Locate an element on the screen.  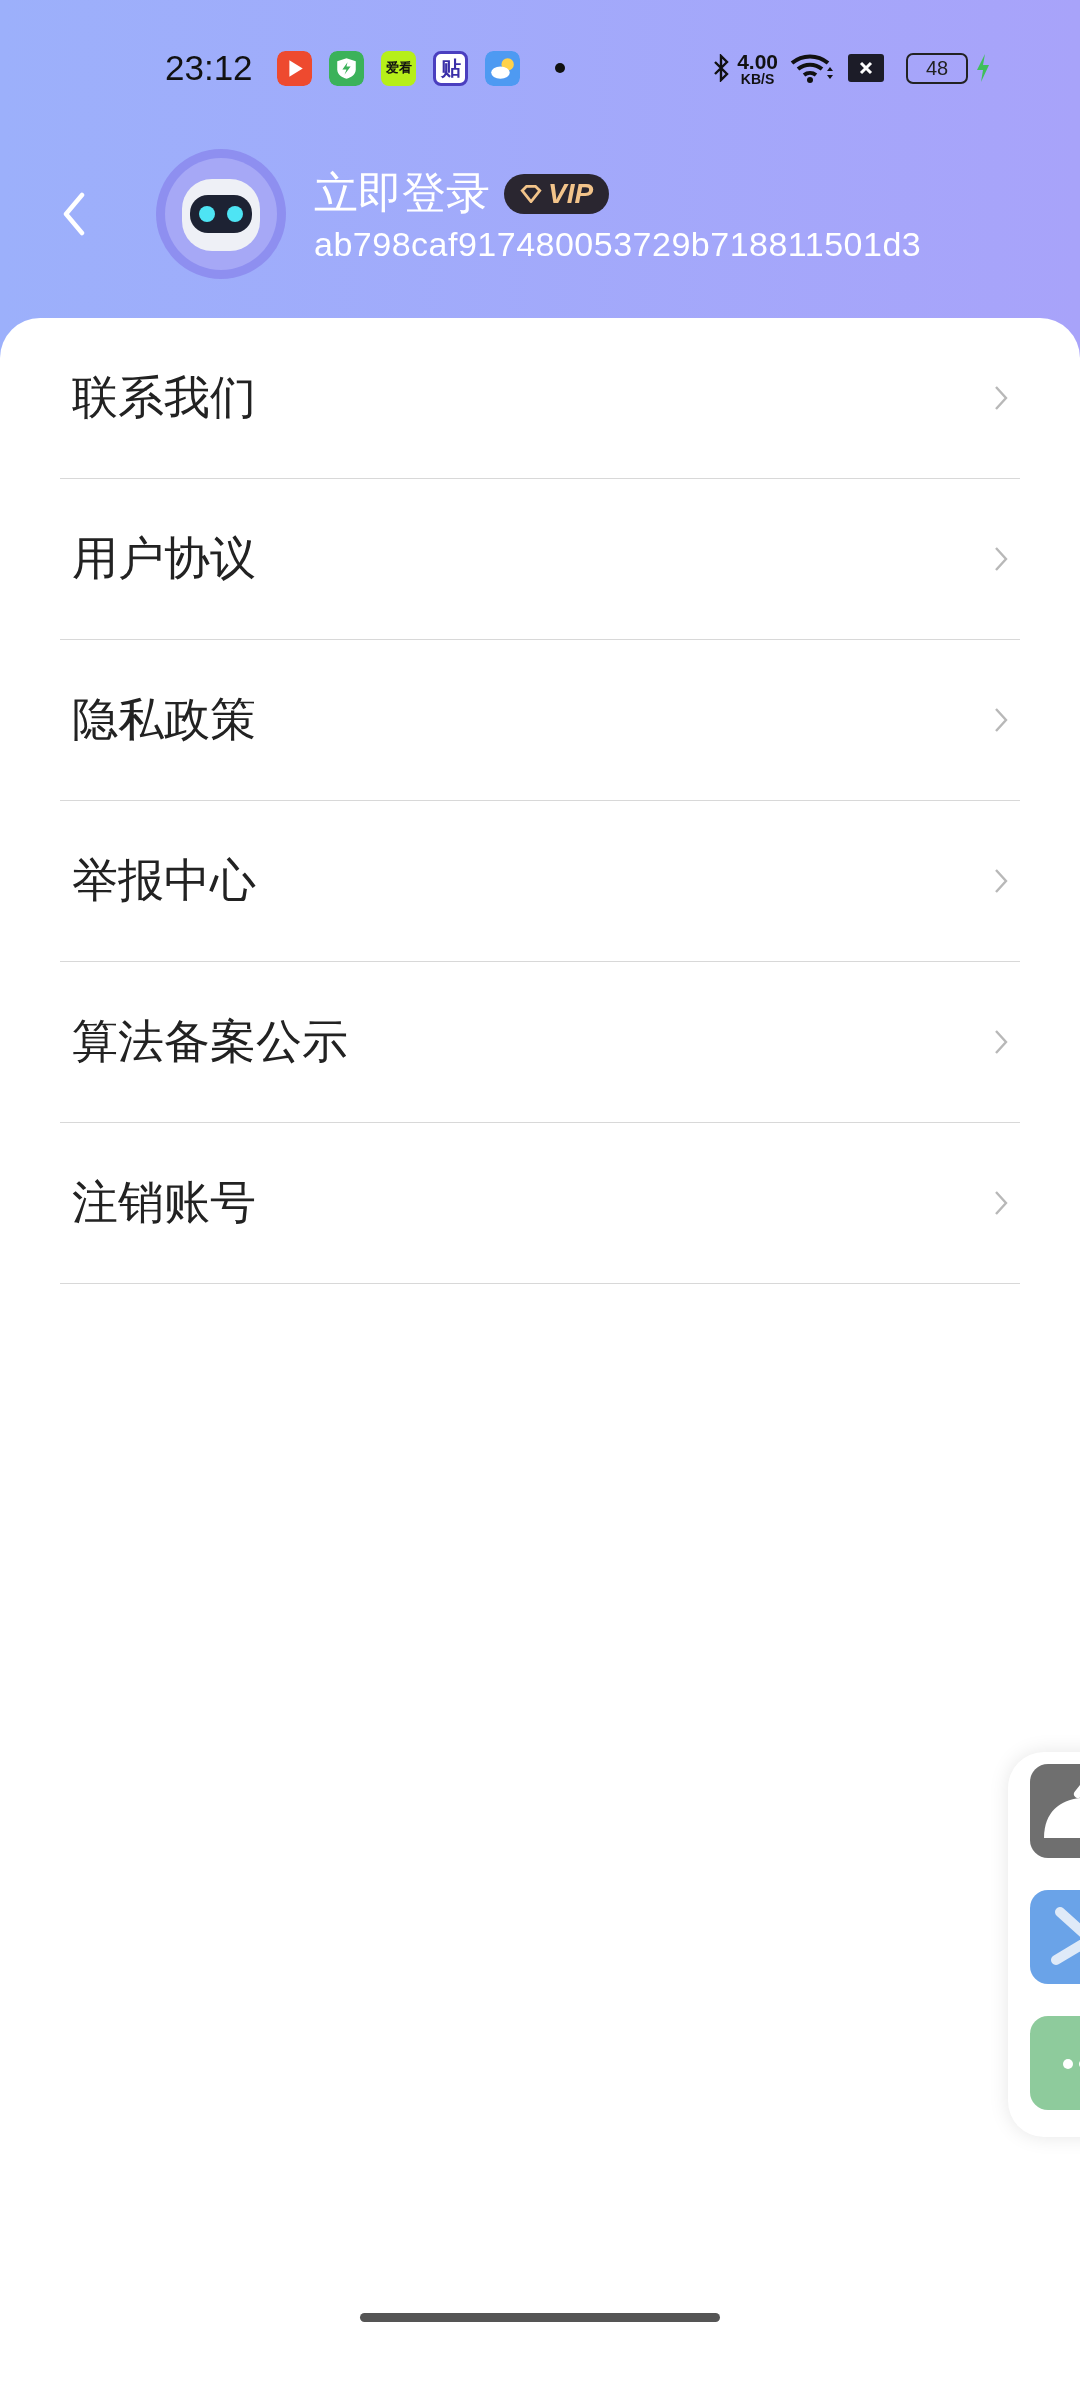
status-time: 23:12 is located at coordinates (209, 68).